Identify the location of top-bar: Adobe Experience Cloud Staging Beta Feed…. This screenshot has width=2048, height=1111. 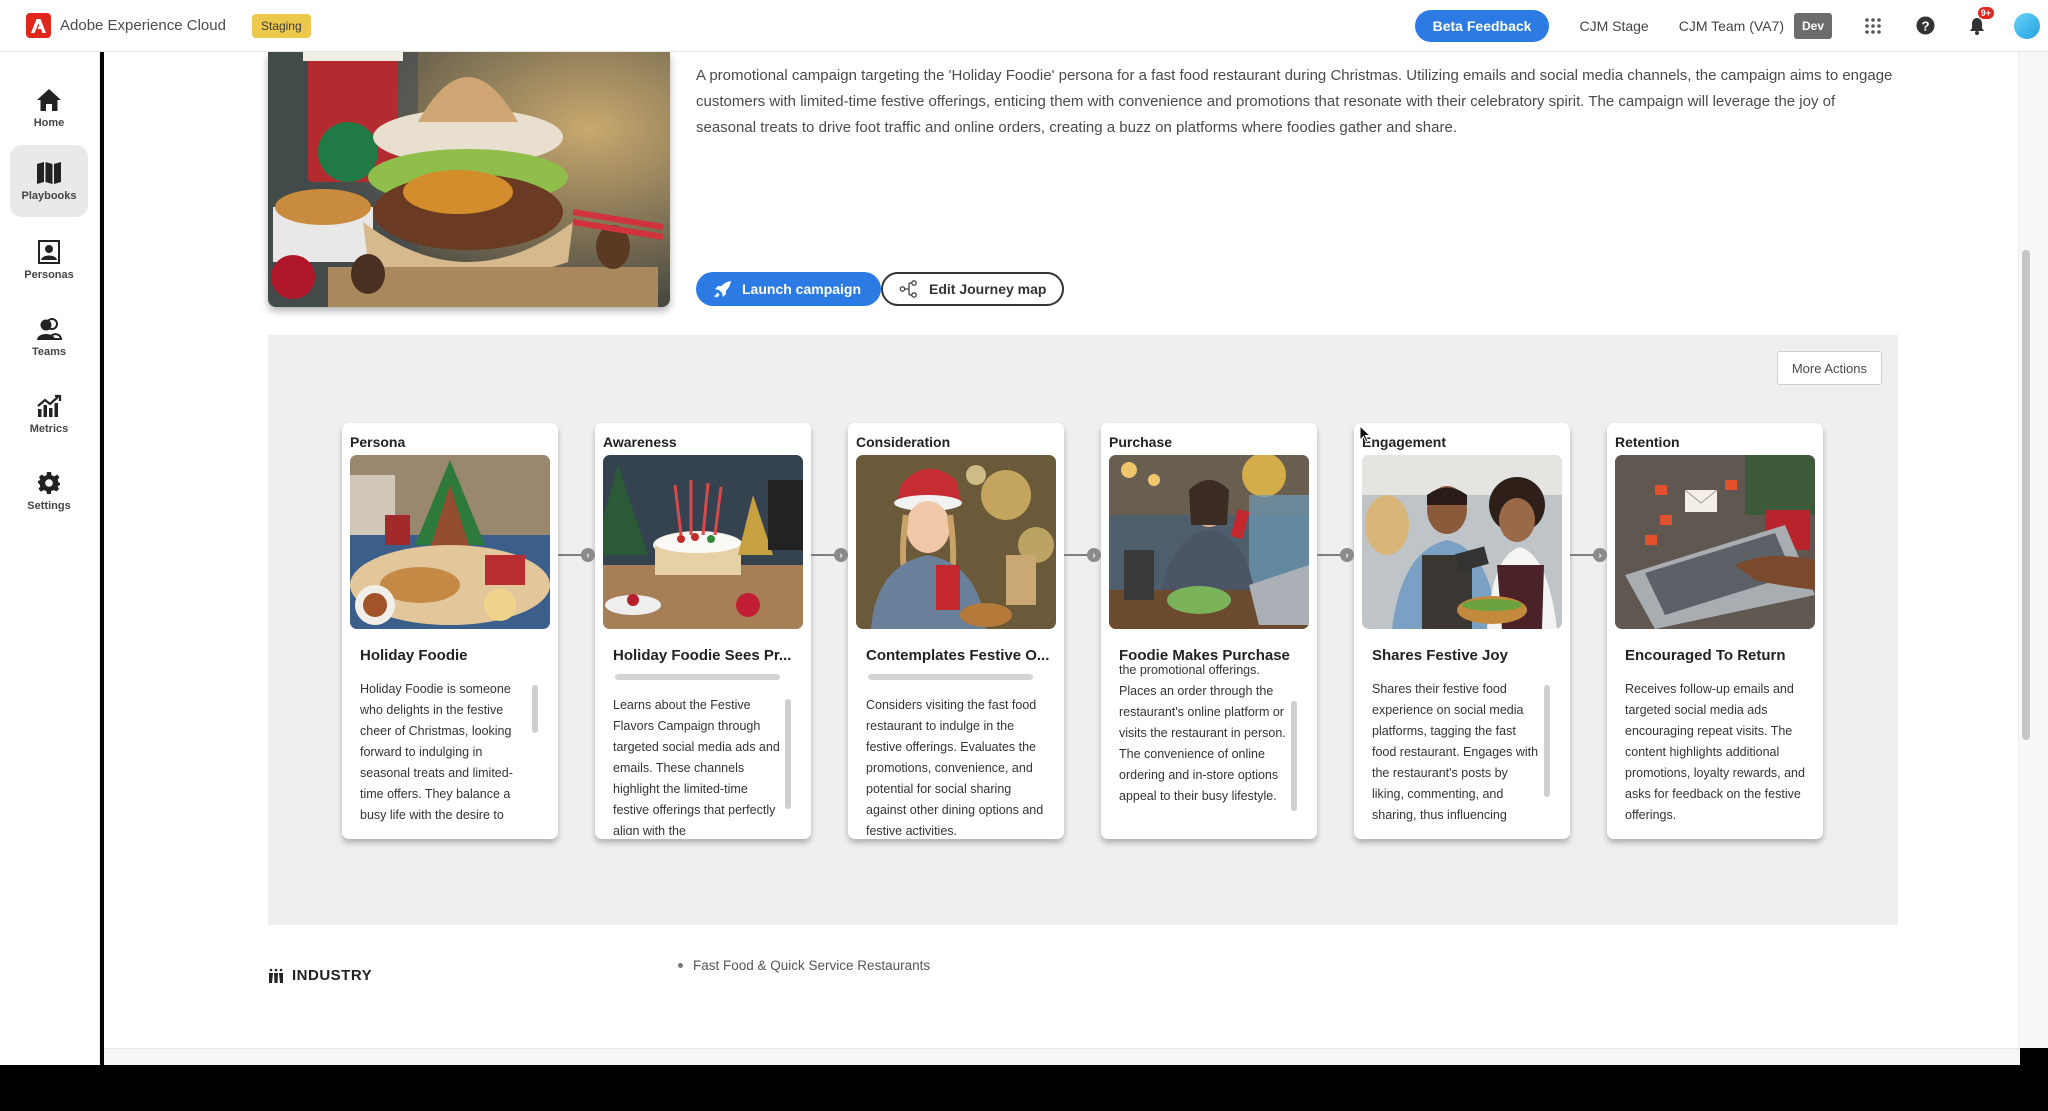
(1024, 26).